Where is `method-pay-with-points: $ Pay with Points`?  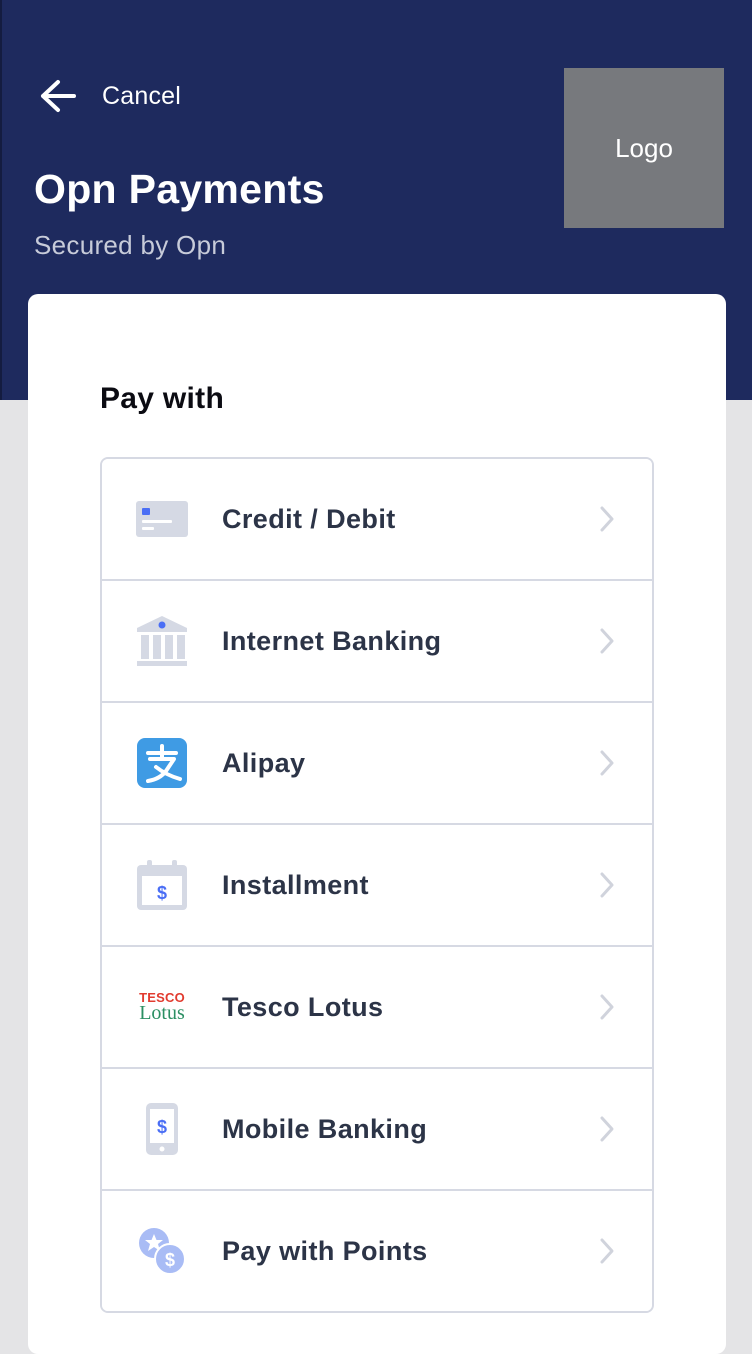
method-pay-with-points: $ Pay with Points is located at coordinates (377, 1251).